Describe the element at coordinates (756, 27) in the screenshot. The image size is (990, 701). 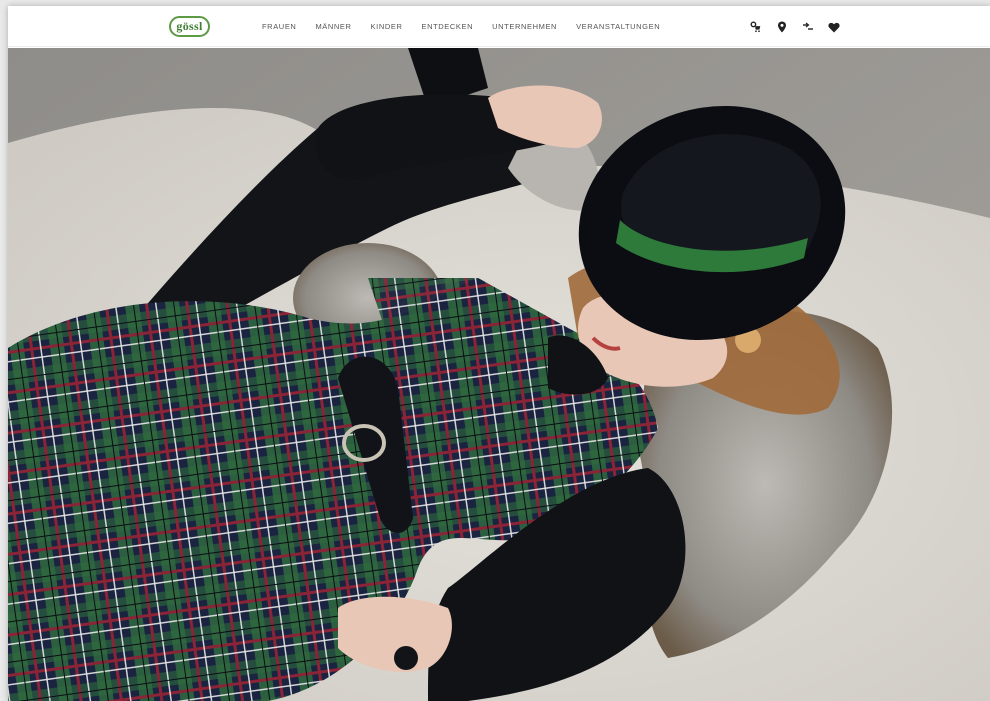
I see `cart-icon` at that location.